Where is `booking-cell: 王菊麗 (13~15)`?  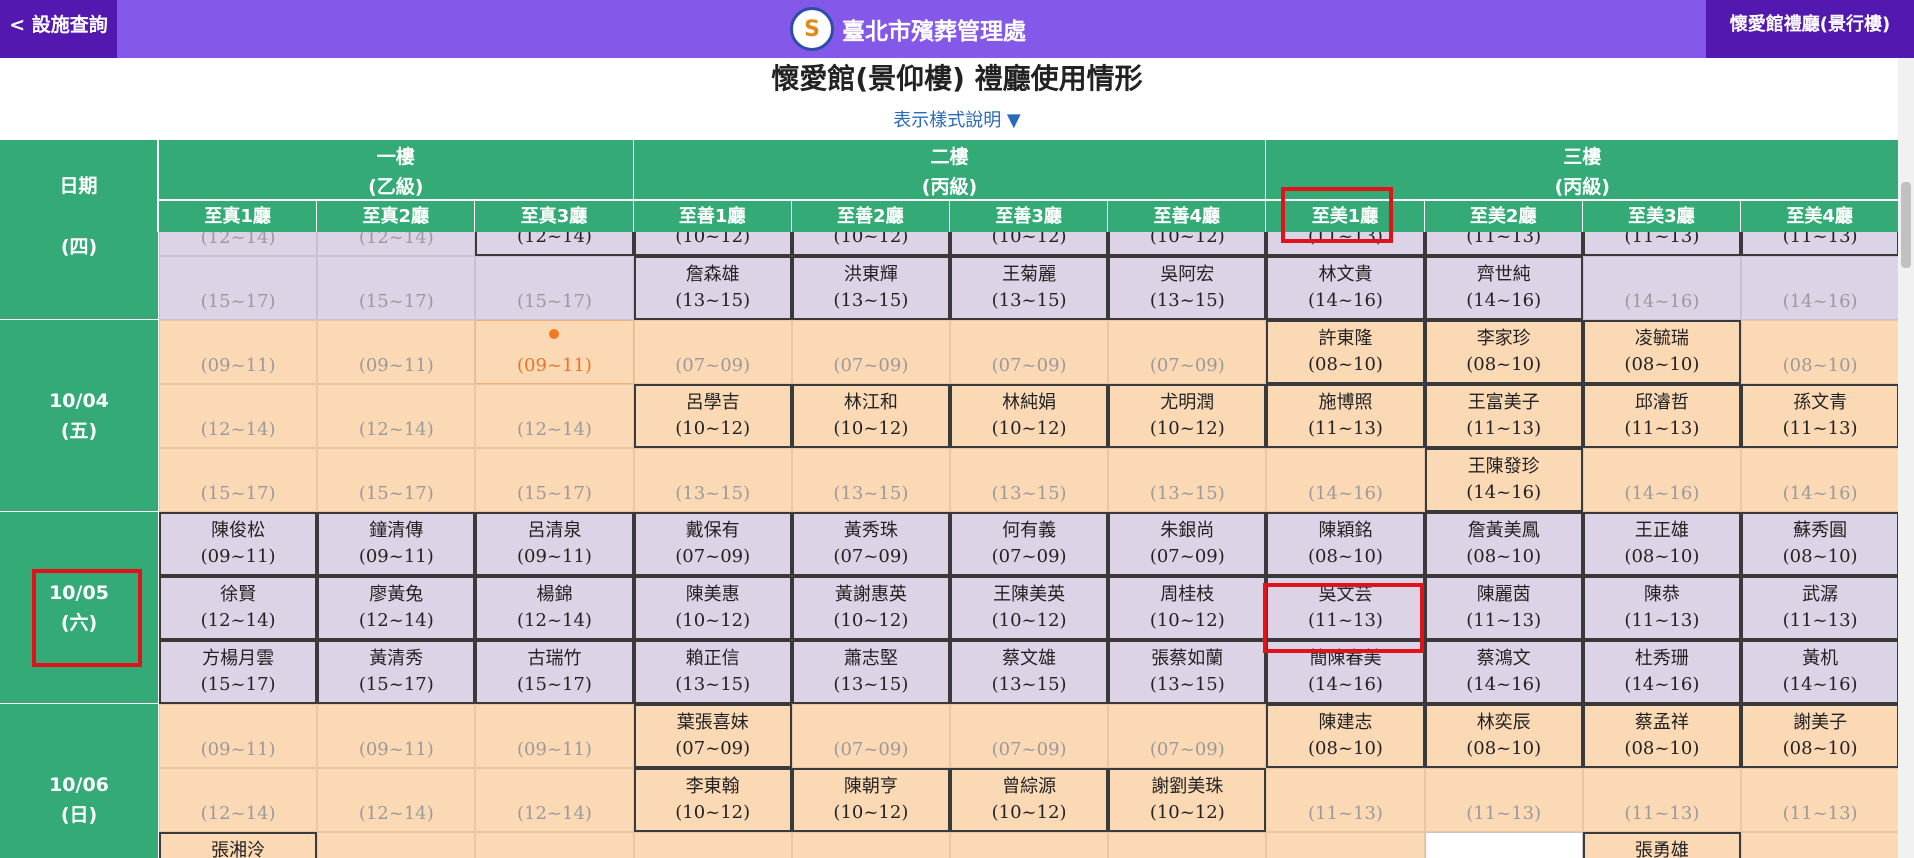
booking-cell: 王菊麗 (13~15) is located at coordinates (1029, 288).